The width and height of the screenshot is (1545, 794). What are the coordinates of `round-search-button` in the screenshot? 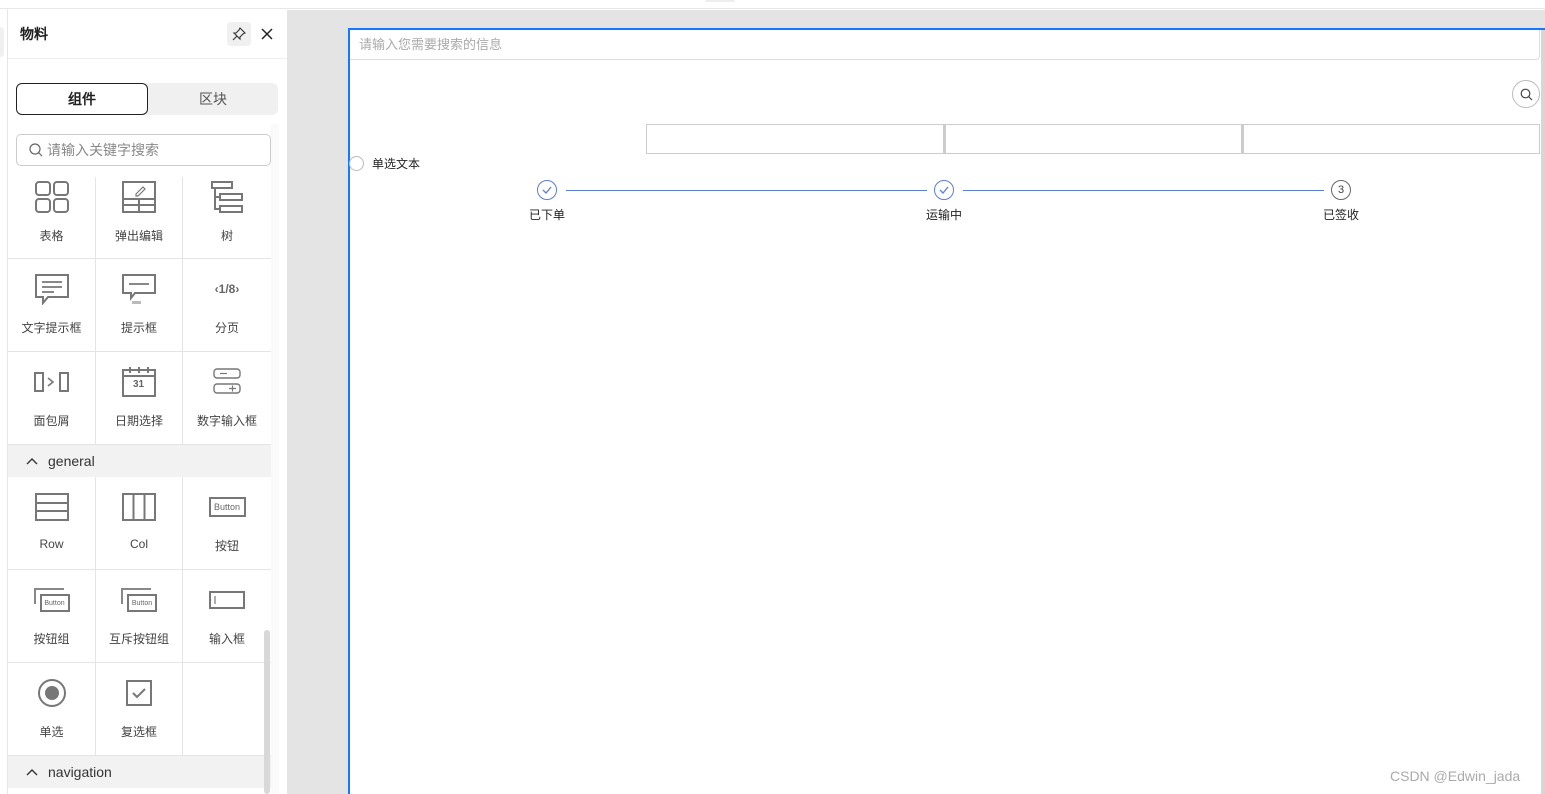 It's located at (1526, 94).